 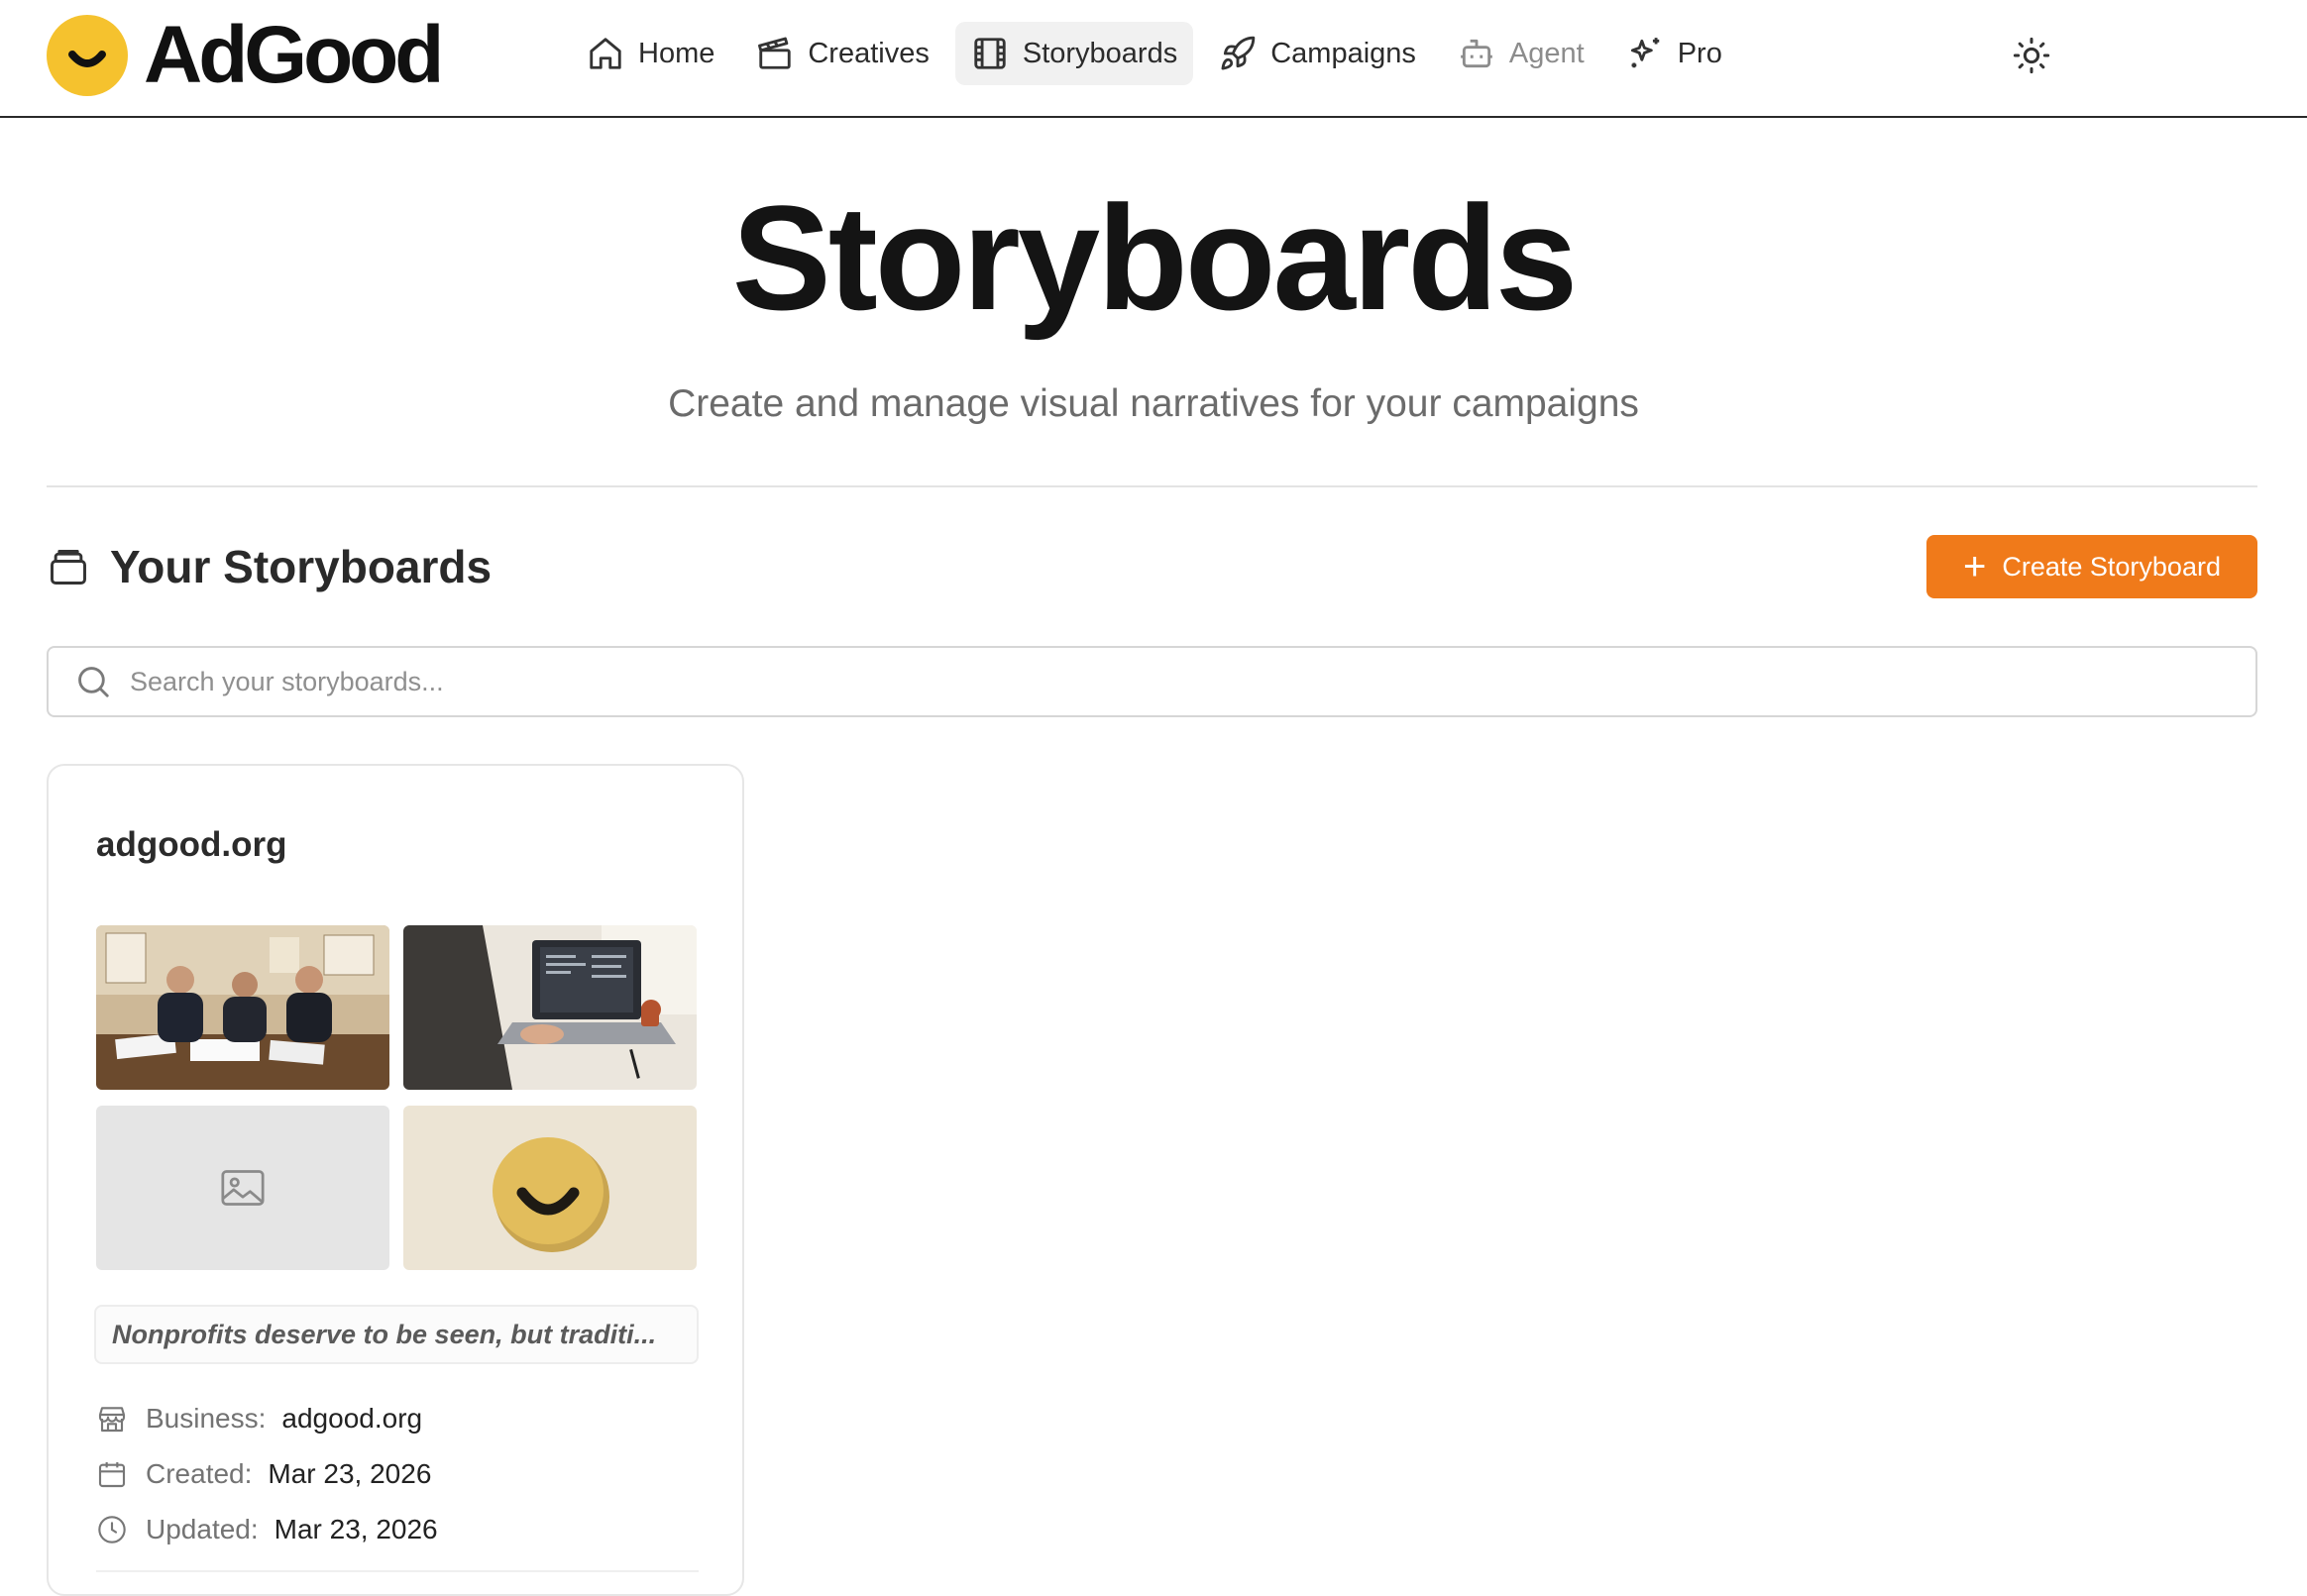 What do you see at coordinates (1100, 53) in the screenshot?
I see `nav-item-label: Storyboards` at bounding box center [1100, 53].